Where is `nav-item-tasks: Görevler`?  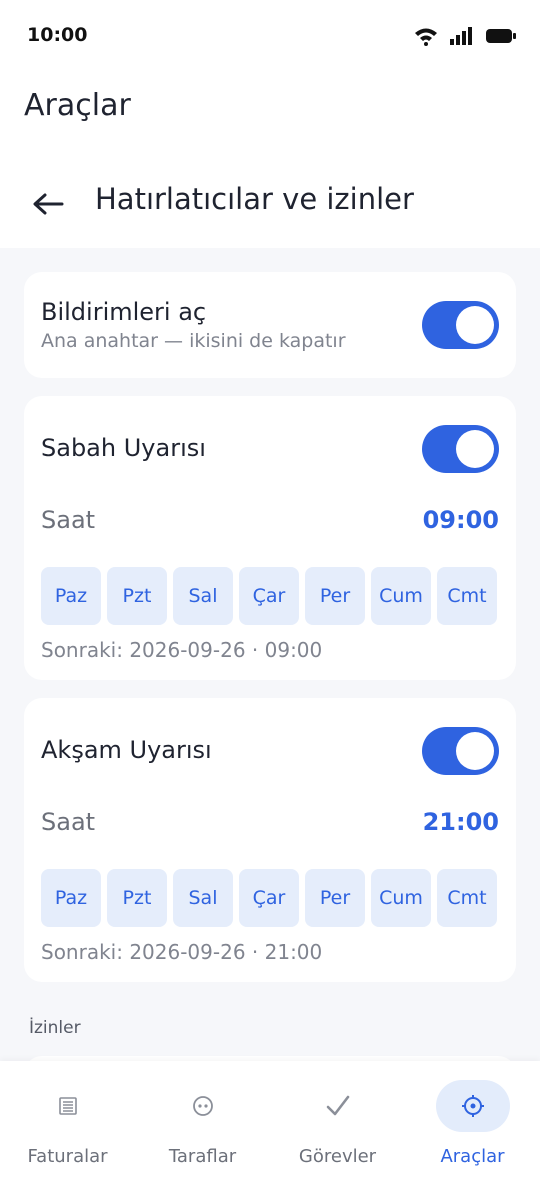
nav-item-tasks: Görevler is located at coordinates (337, 1121).